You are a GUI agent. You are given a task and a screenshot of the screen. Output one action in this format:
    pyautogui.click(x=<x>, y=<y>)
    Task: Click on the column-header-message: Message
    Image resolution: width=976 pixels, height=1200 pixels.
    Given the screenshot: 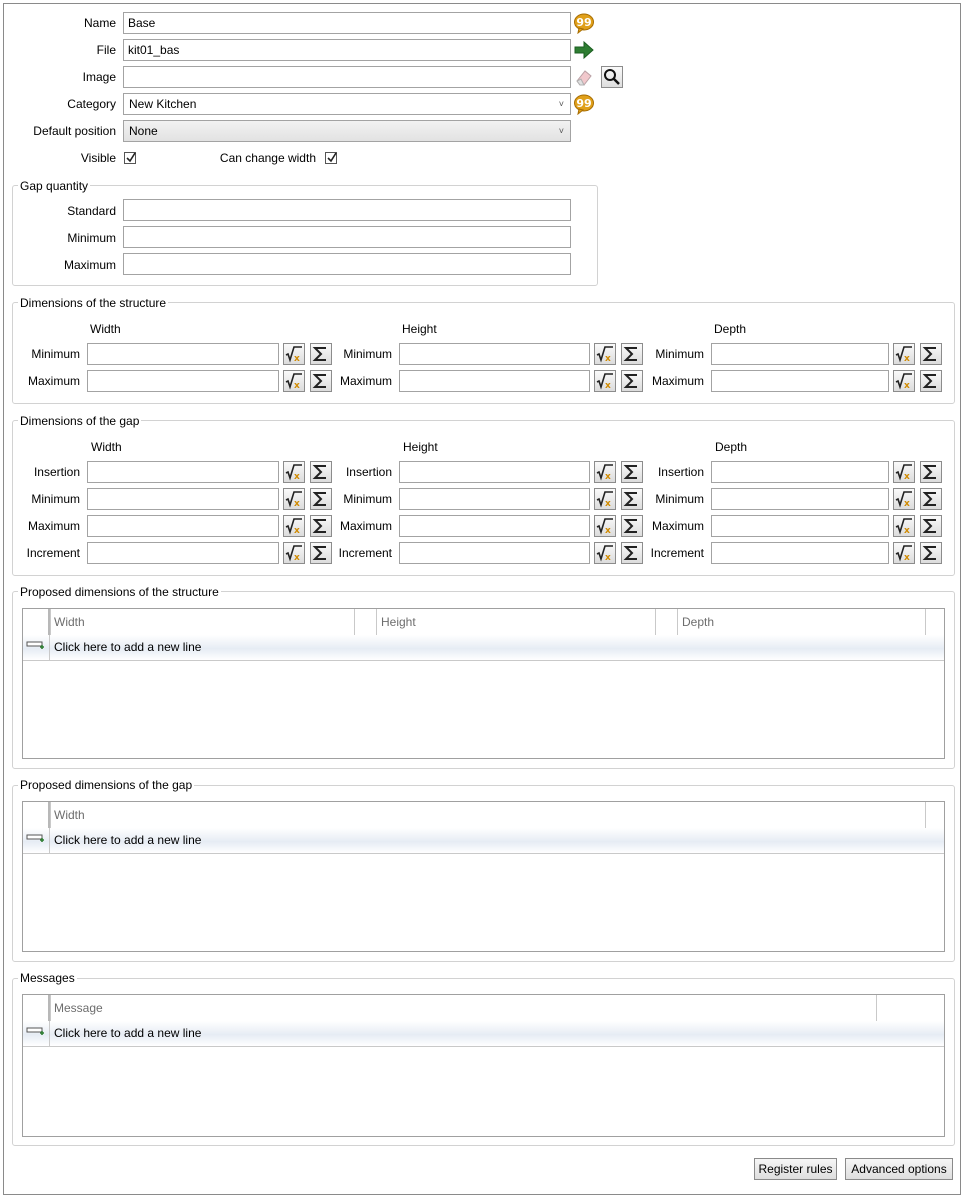 What is the action you would take?
    pyautogui.click(x=463, y=1008)
    